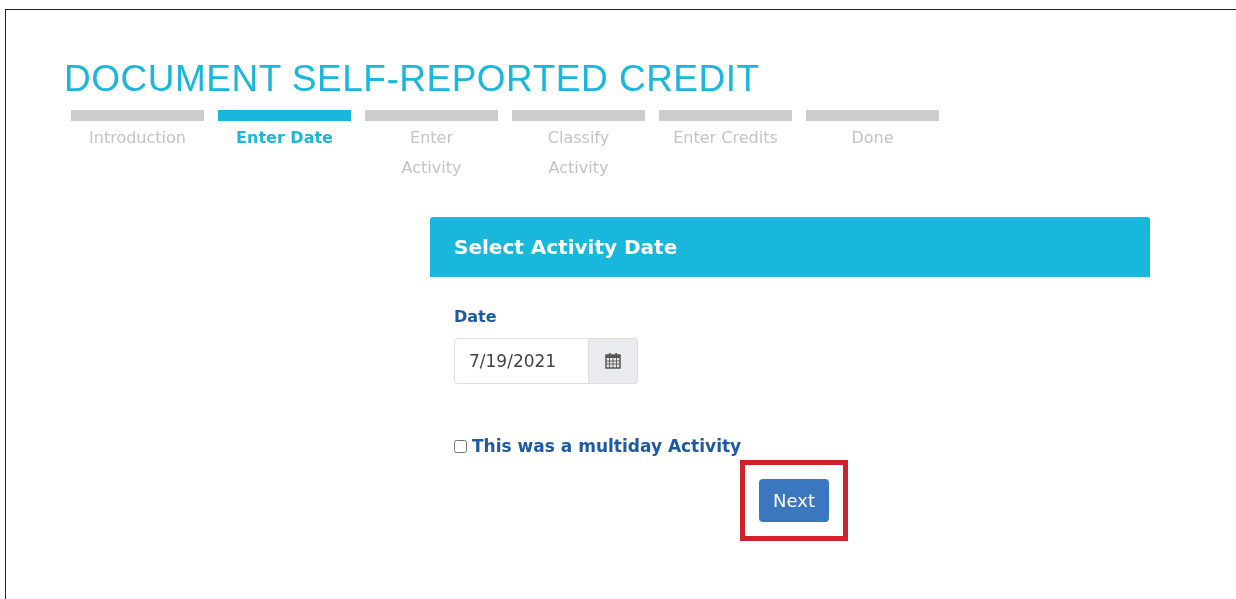 The width and height of the screenshot is (1236, 599). What do you see at coordinates (872, 146) in the screenshot?
I see `step-tab: Done` at bounding box center [872, 146].